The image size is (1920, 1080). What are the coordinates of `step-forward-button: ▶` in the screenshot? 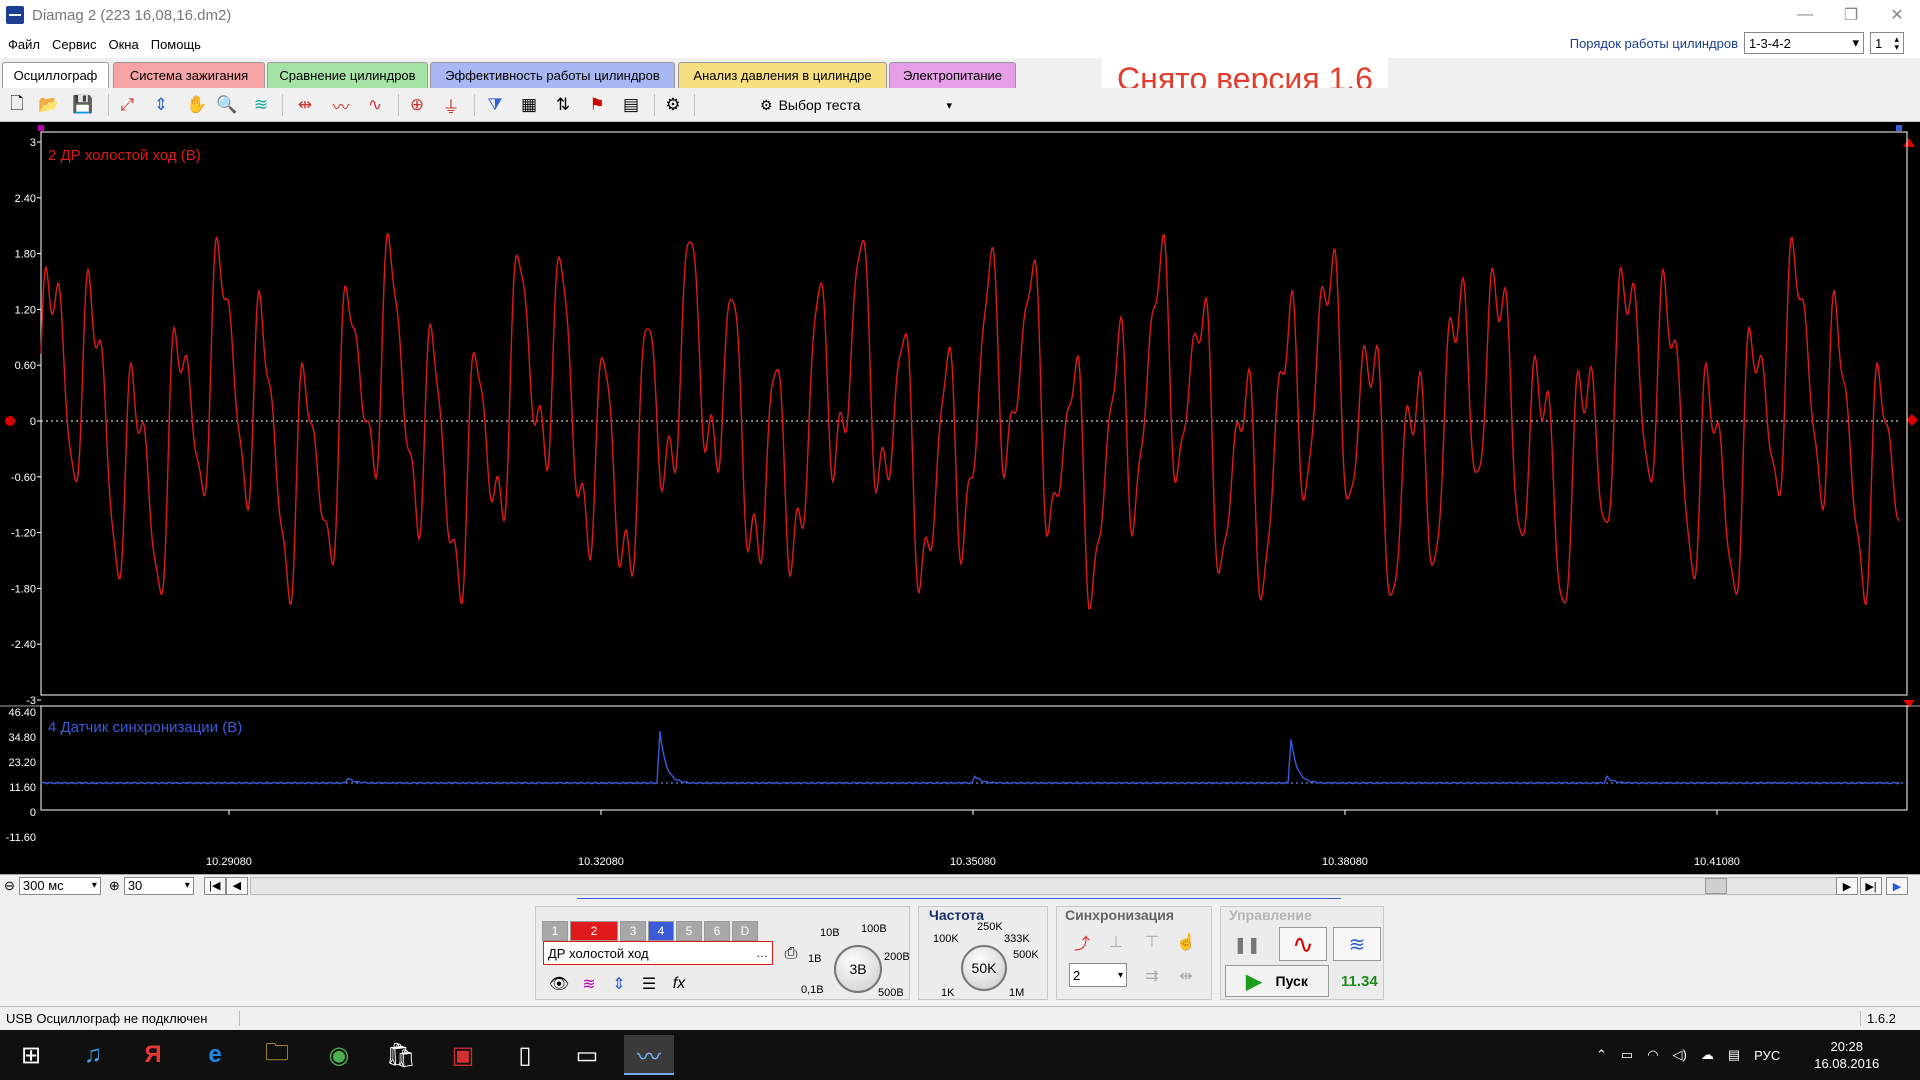 It's located at (1847, 886).